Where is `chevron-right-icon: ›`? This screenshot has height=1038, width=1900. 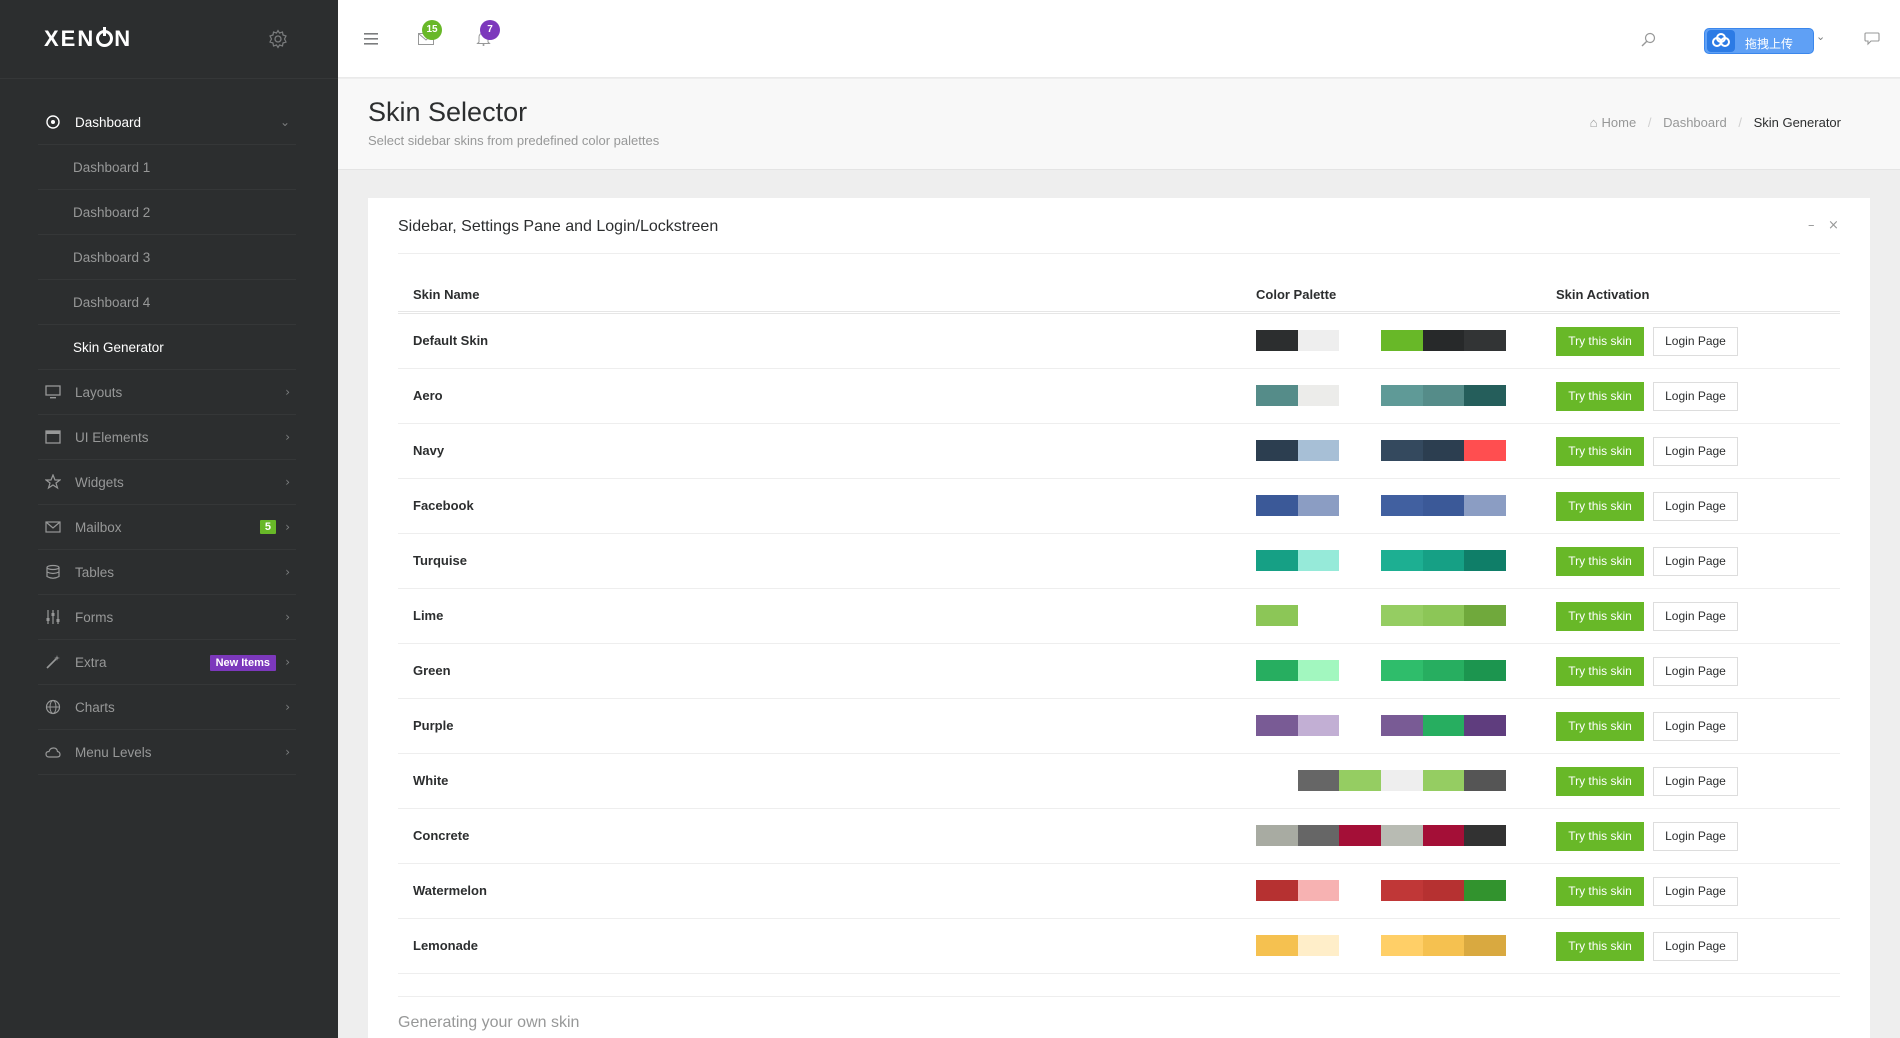
chevron-right-icon: › is located at coordinates (287, 482).